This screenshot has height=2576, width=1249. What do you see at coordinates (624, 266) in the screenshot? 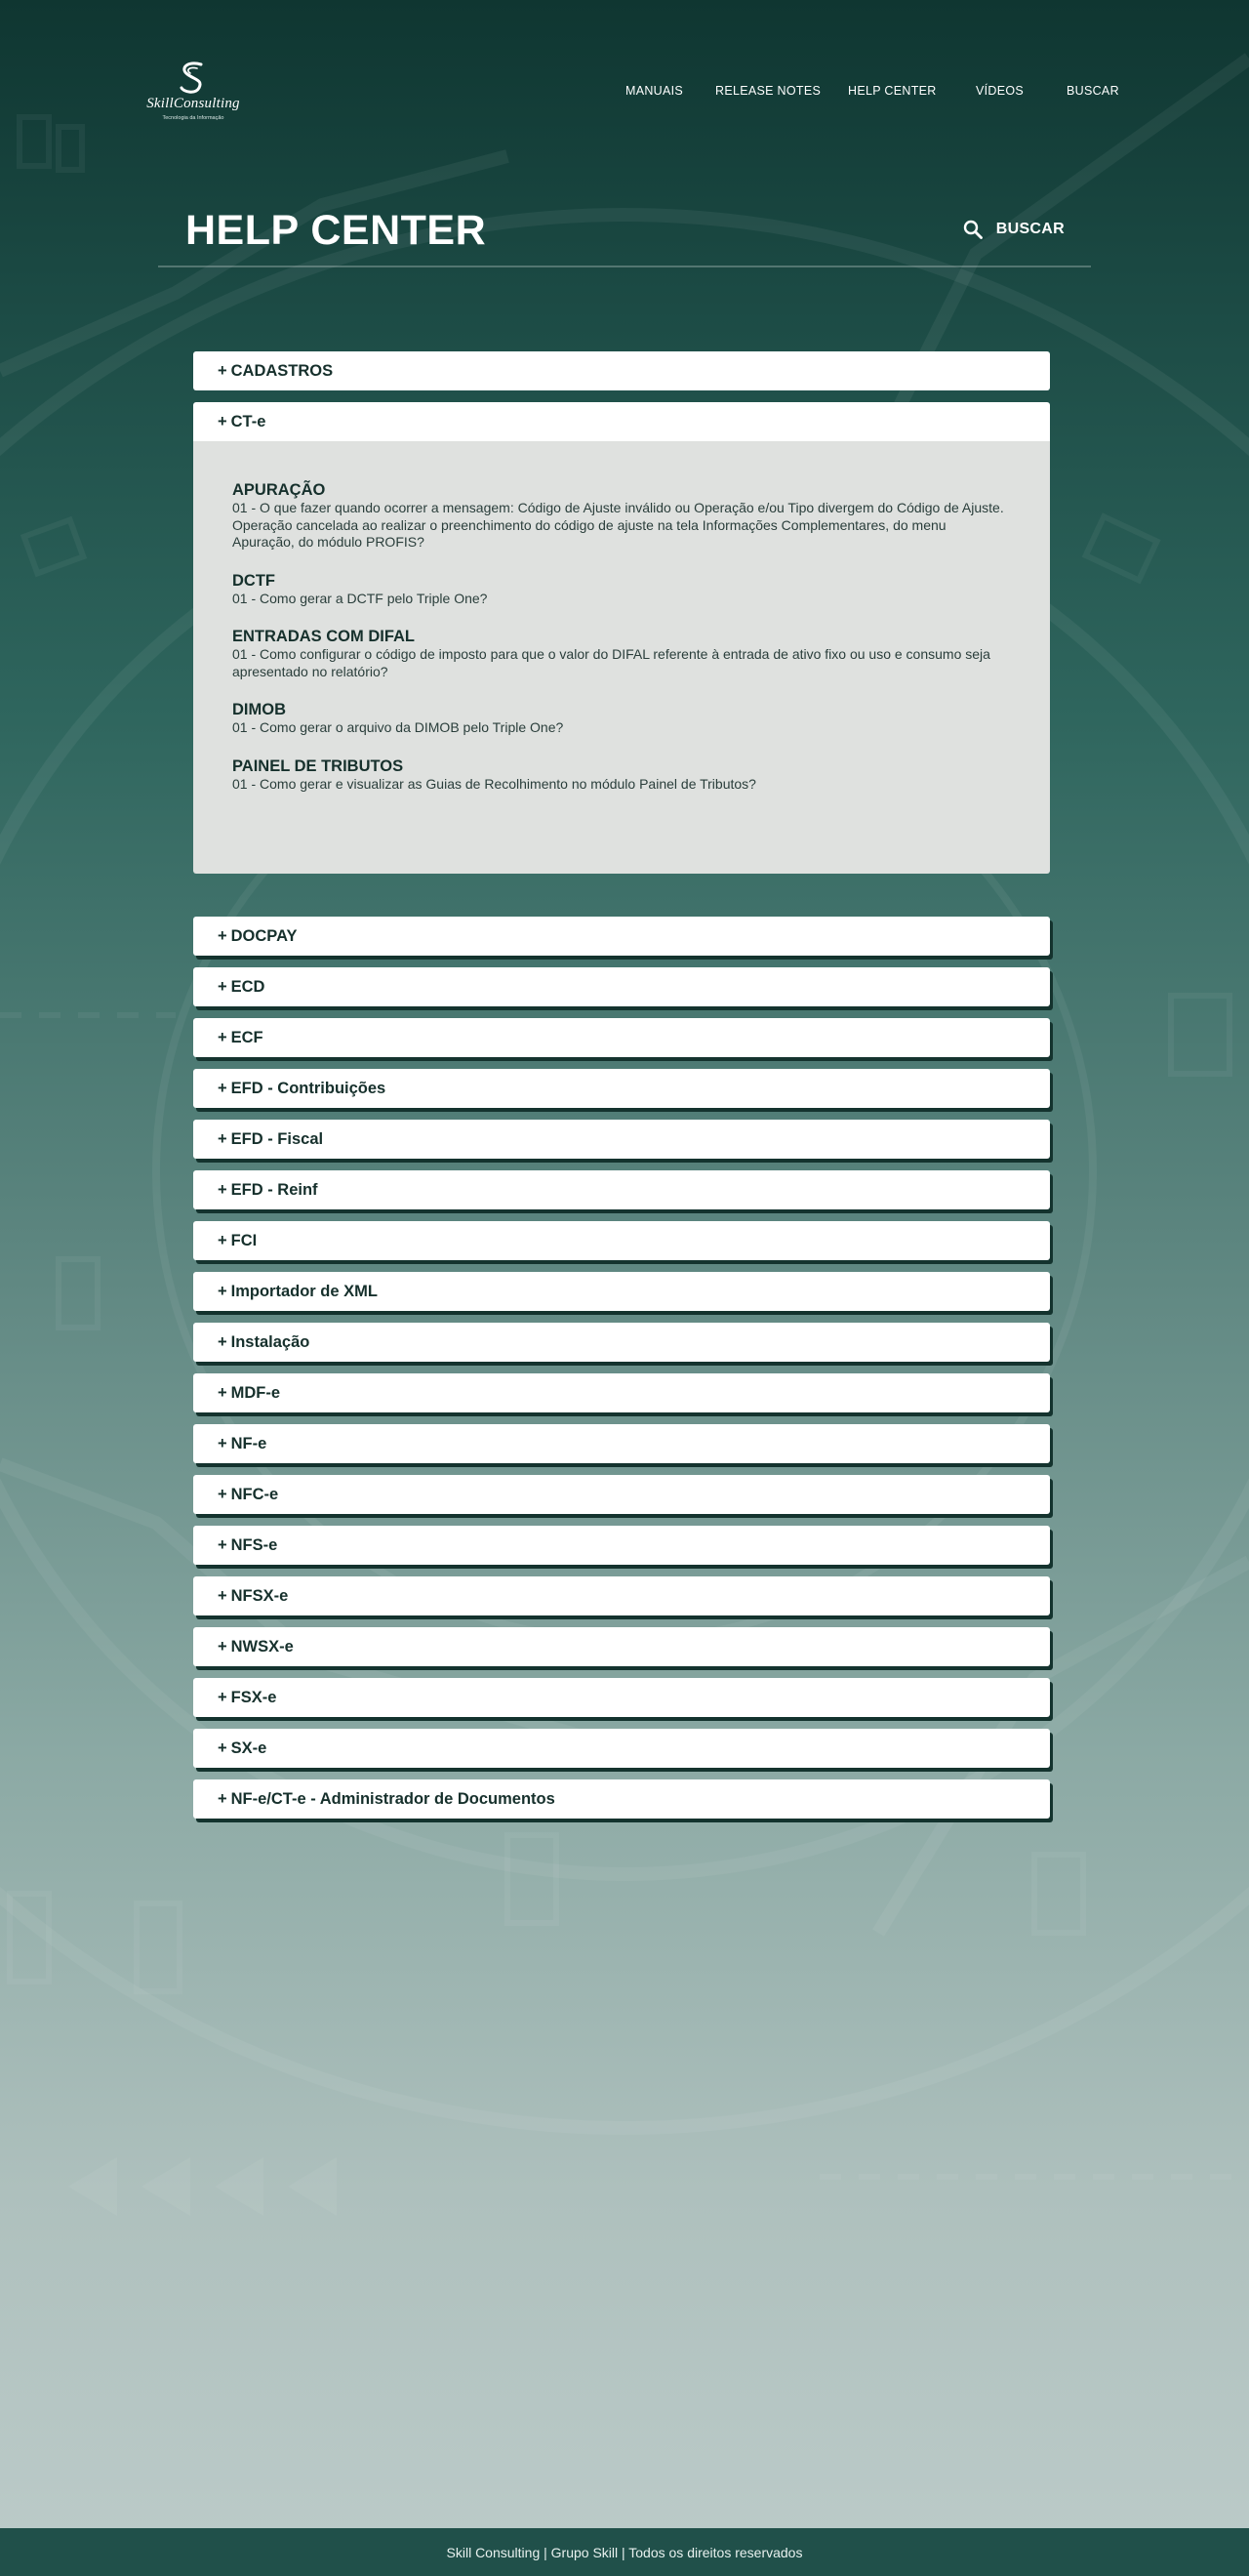
I see `title-divider` at bounding box center [624, 266].